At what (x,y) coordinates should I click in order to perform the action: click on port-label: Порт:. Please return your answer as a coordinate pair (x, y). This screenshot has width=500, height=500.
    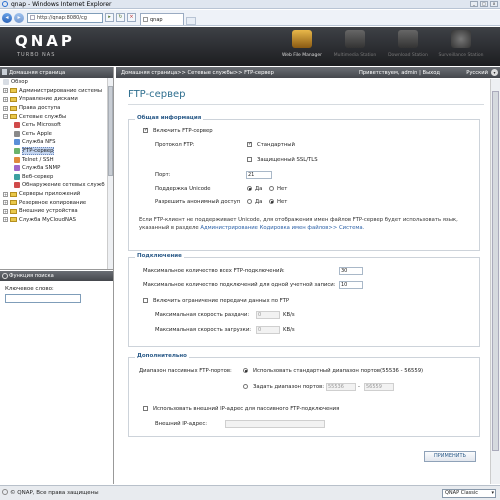
    Looking at the image, I should click on (163, 175).